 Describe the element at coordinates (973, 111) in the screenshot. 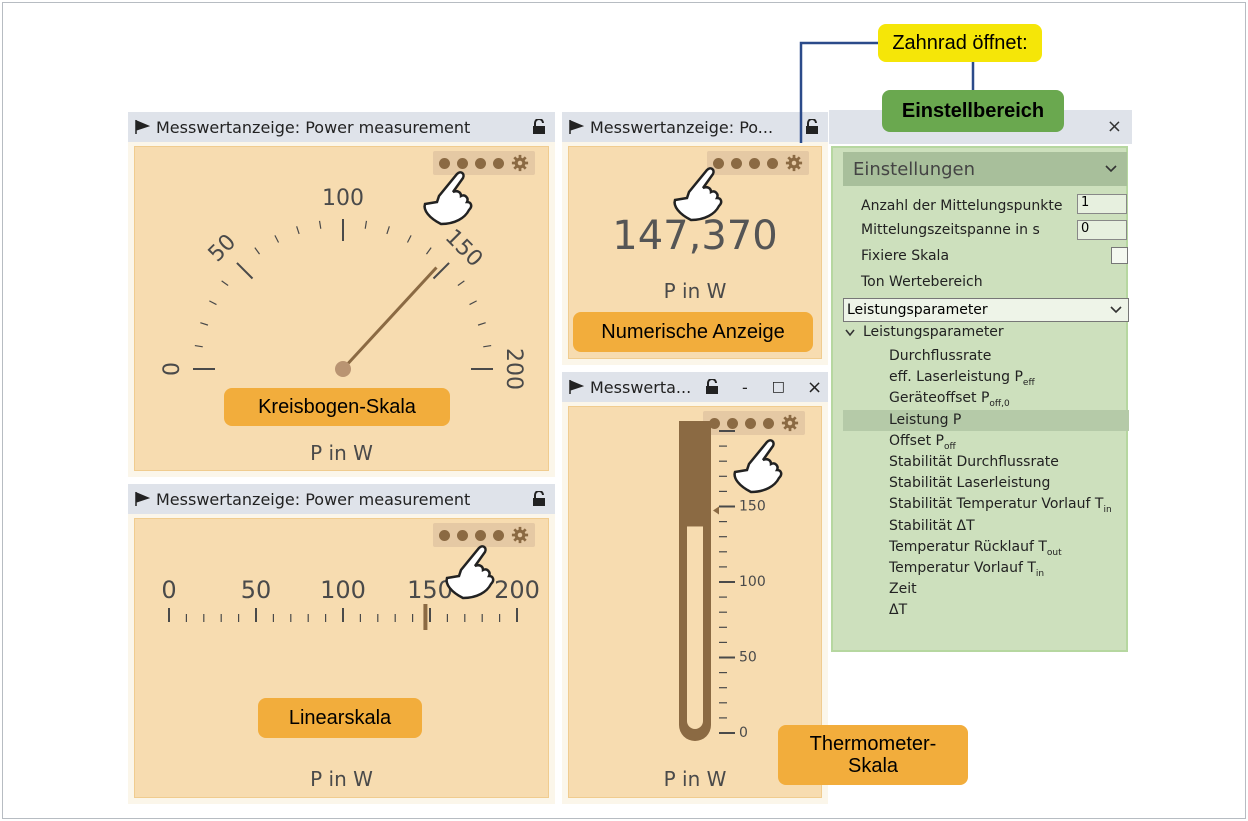

I see `callout-settings-area: Einstellbereich` at that location.